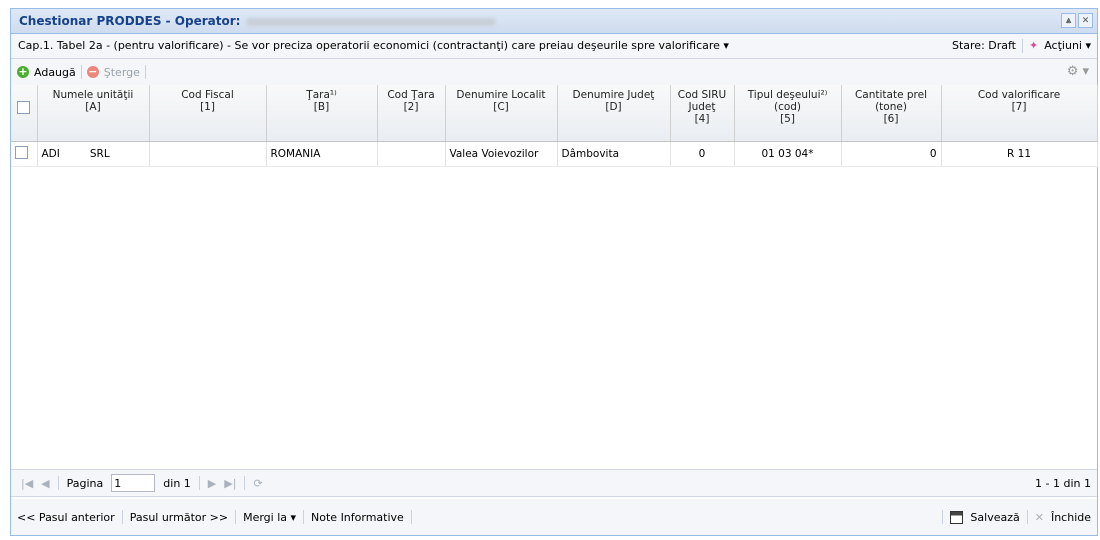 The image size is (1100, 540). Describe the element at coordinates (554, 72) in the screenshot. I see `grid-toolbar: + Adaugă − Şterge ⚙ ▾` at that location.